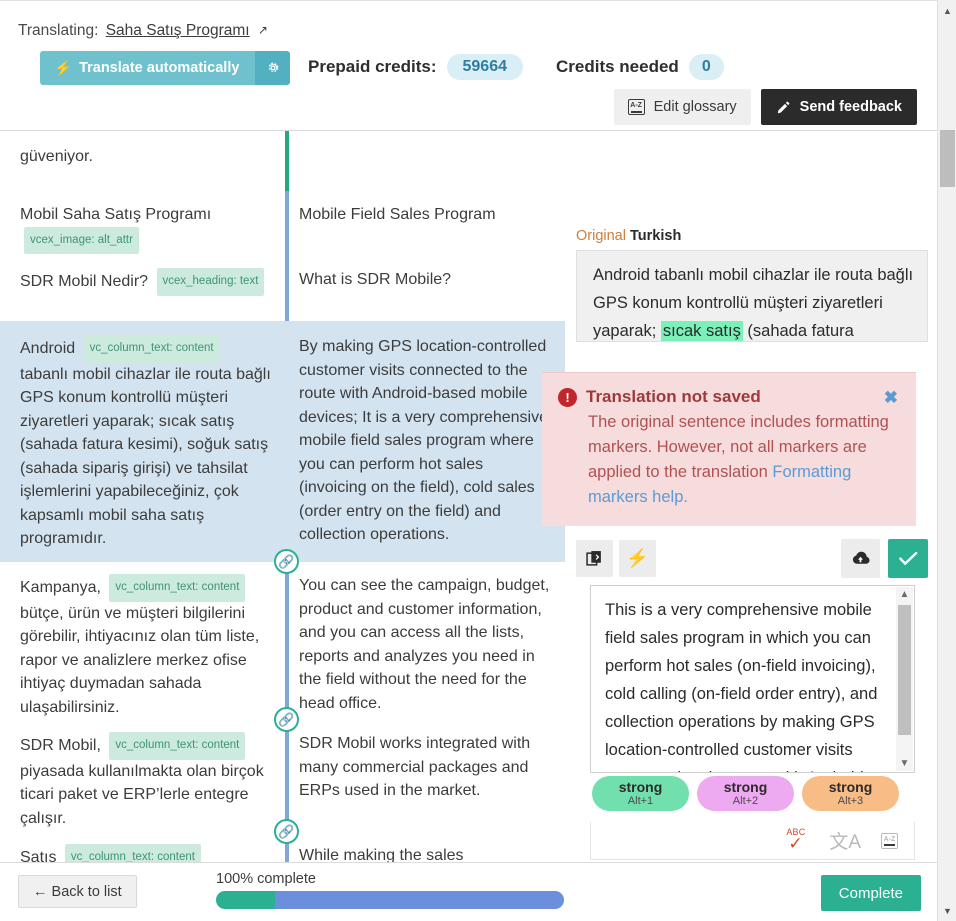  What do you see at coordinates (425, 161) in the screenshot?
I see `target-cell` at bounding box center [425, 161].